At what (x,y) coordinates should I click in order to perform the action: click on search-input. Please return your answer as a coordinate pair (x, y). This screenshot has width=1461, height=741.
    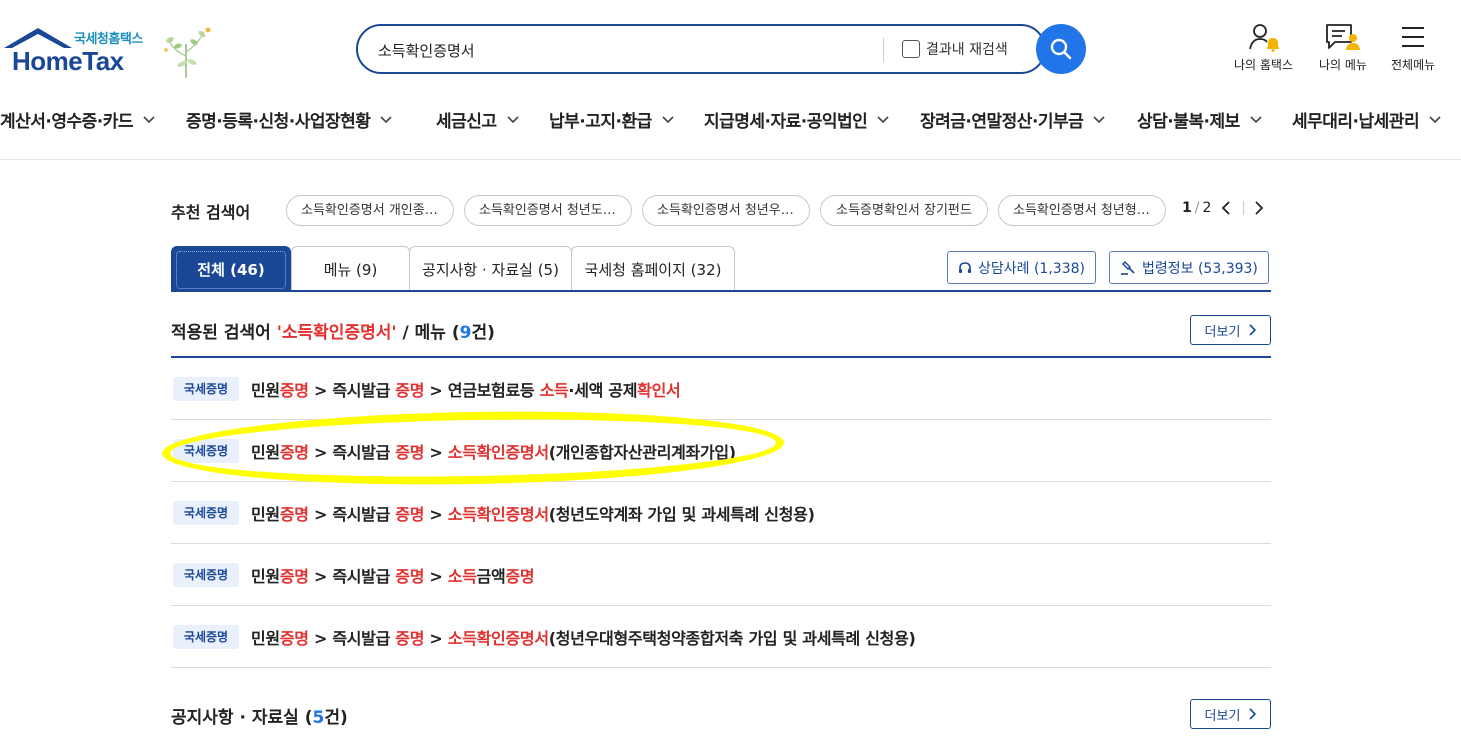
    Looking at the image, I should click on (623, 50).